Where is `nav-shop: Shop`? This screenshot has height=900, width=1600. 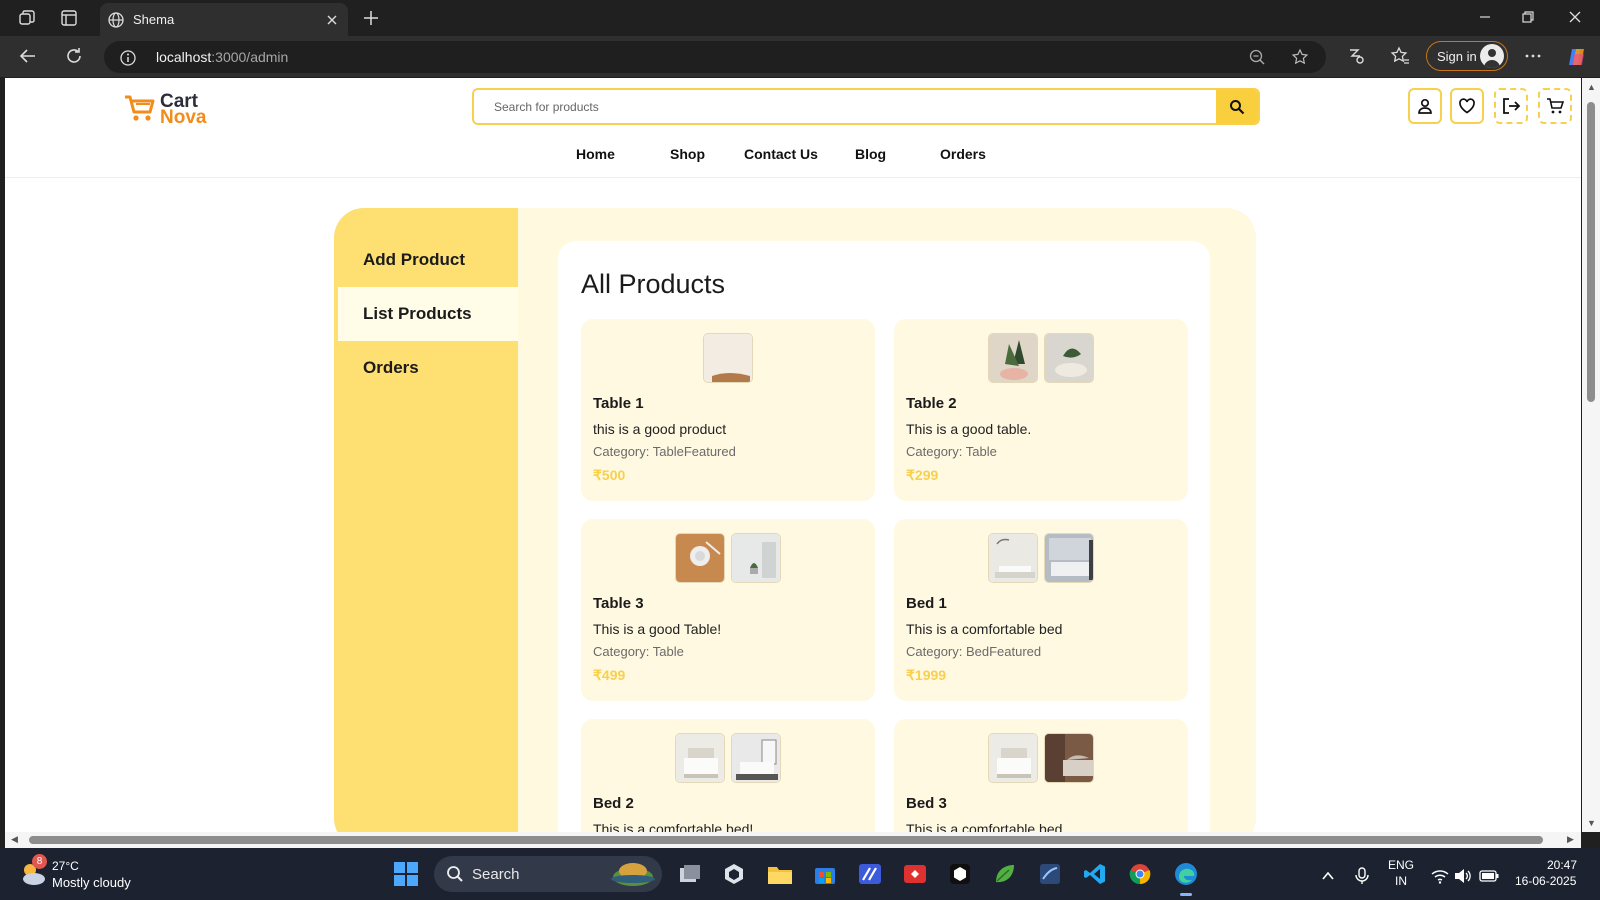
nav-shop: Shop is located at coordinates (687, 154).